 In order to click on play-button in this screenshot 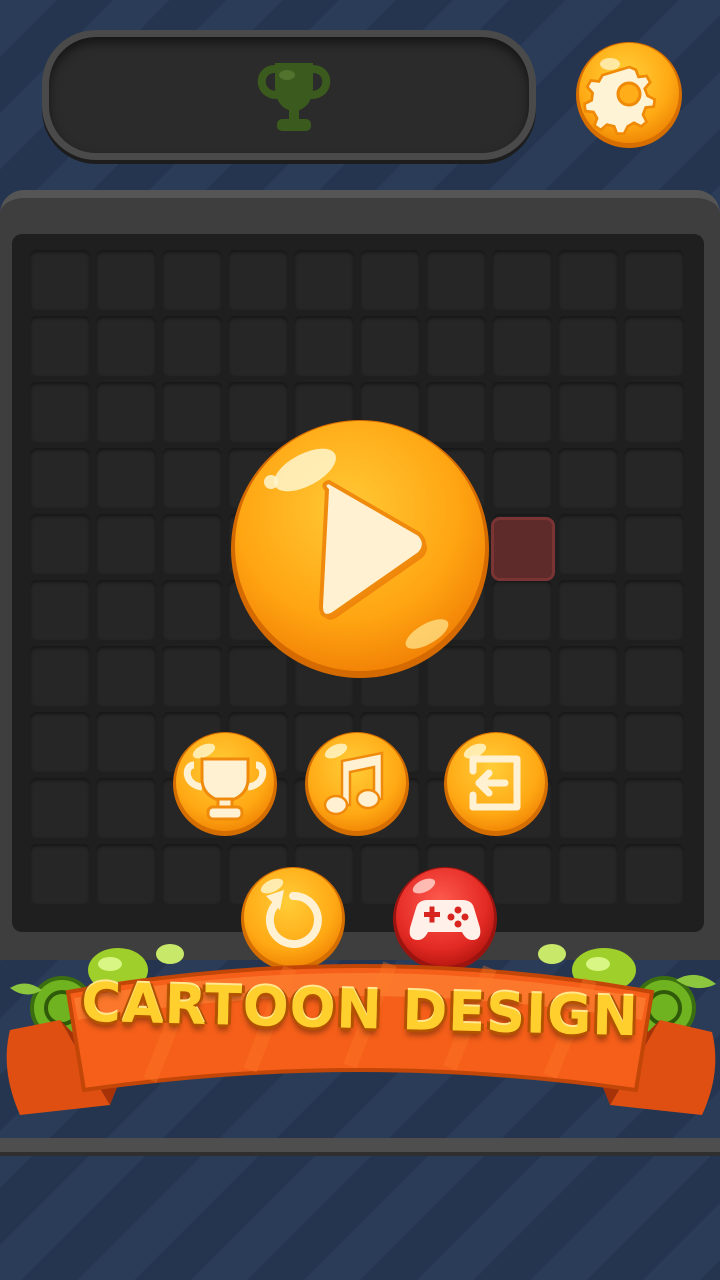, I will do `click(360, 549)`.